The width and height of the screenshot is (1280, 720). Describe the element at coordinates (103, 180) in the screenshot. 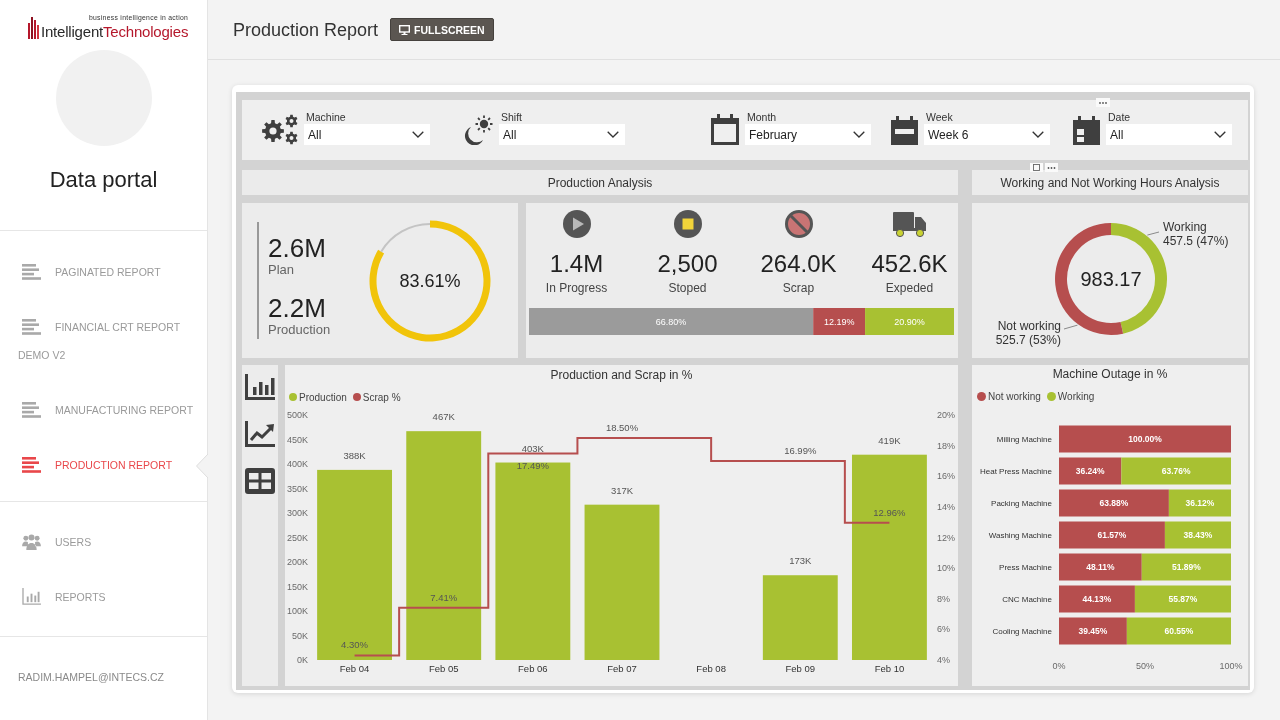

I see `portal-title: Data portal` at that location.